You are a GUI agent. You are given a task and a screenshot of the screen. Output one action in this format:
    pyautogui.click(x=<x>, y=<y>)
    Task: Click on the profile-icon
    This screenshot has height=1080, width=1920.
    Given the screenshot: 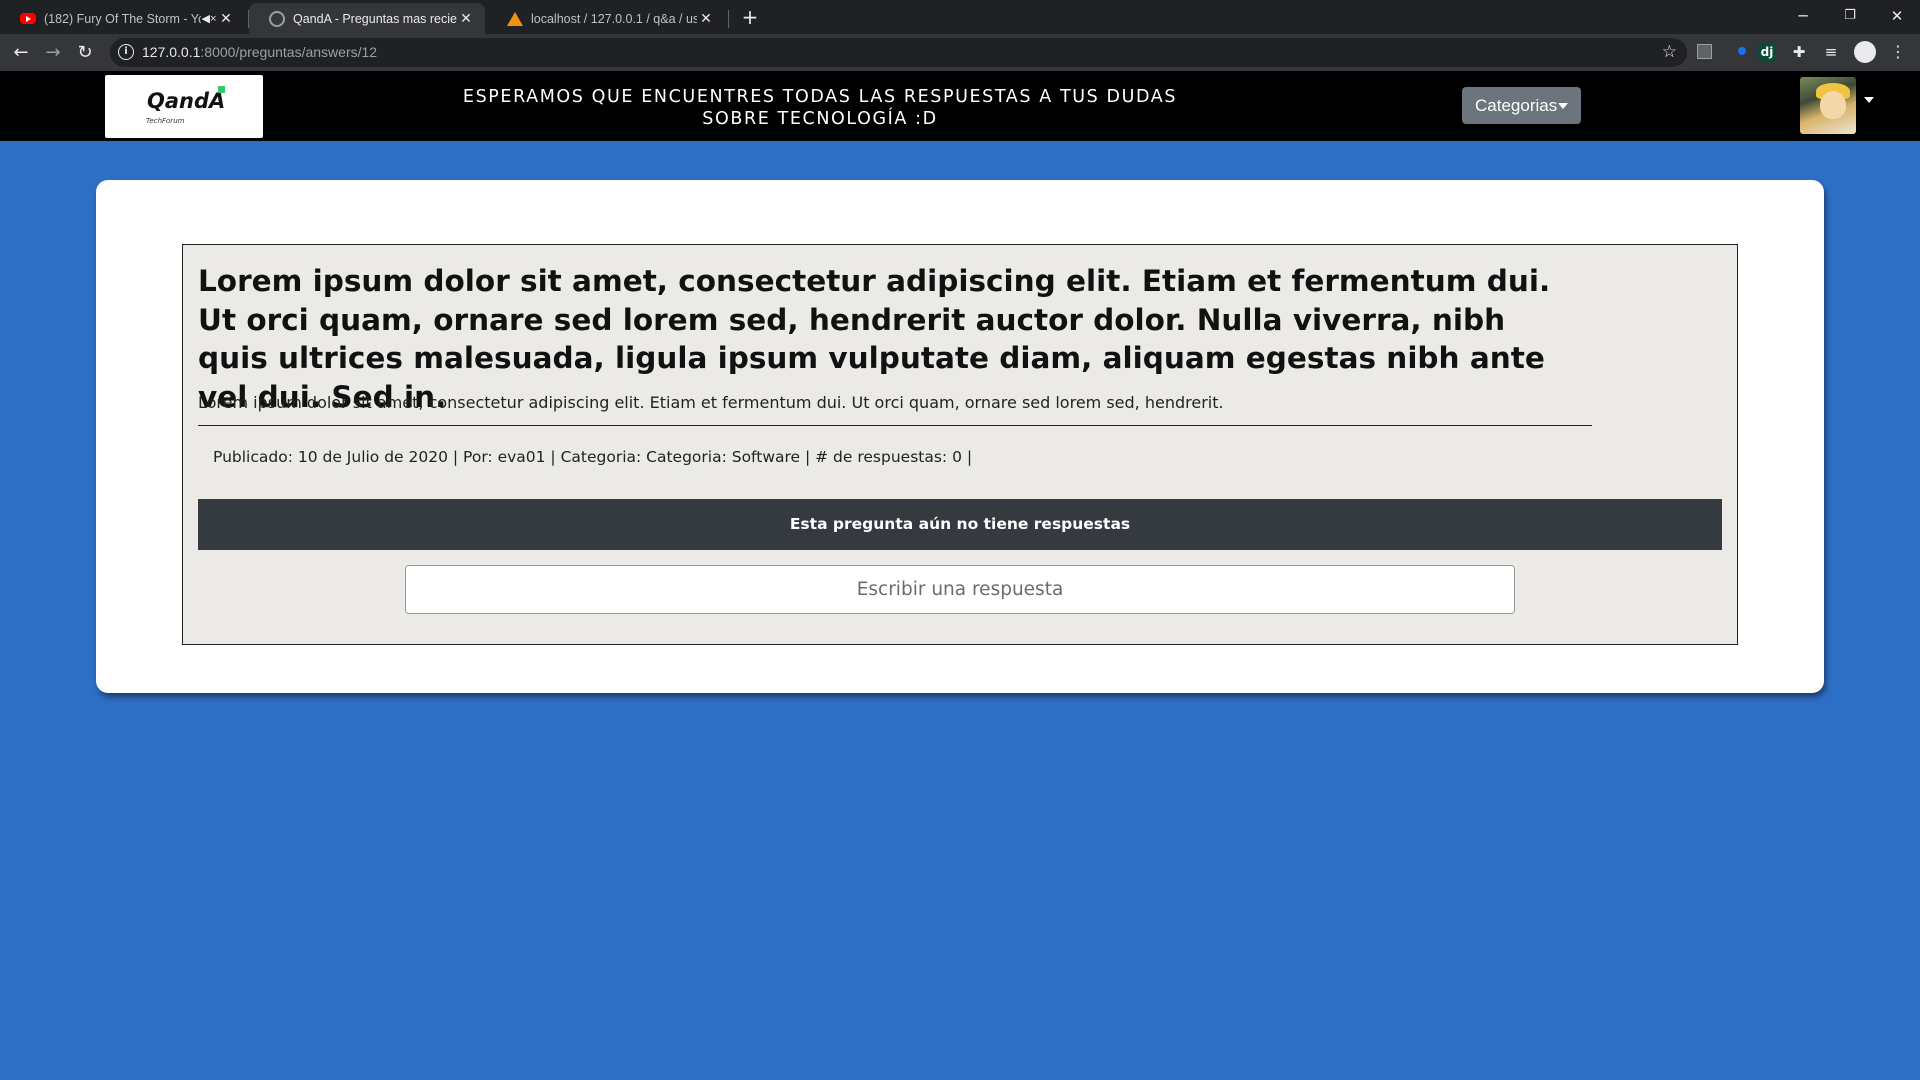 What is the action you would take?
    pyautogui.click(x=1865, y=52)
    